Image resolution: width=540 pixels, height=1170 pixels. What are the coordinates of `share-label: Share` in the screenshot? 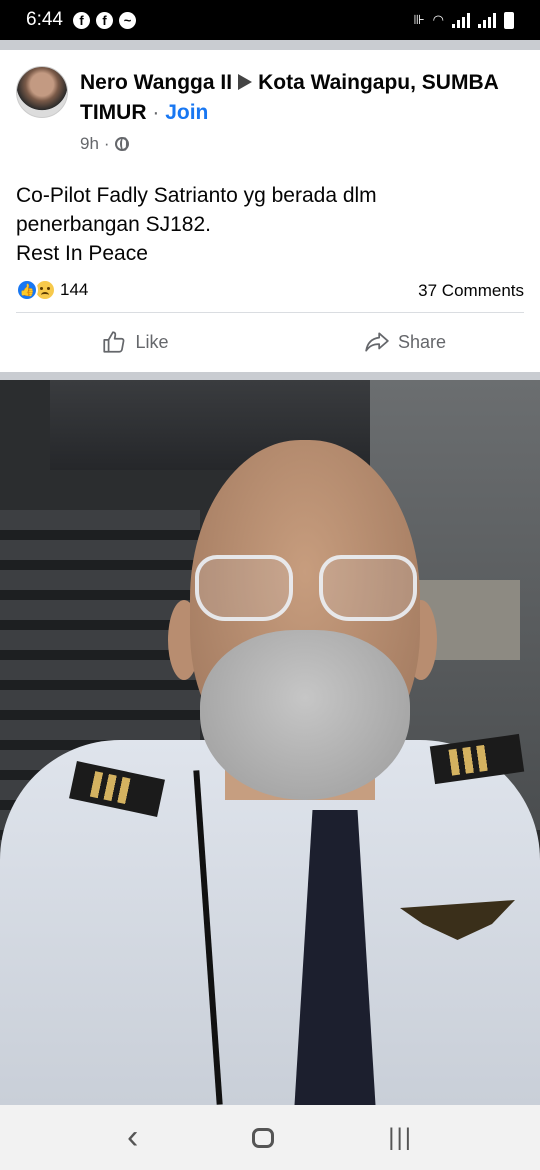 It's located at (422, 341).